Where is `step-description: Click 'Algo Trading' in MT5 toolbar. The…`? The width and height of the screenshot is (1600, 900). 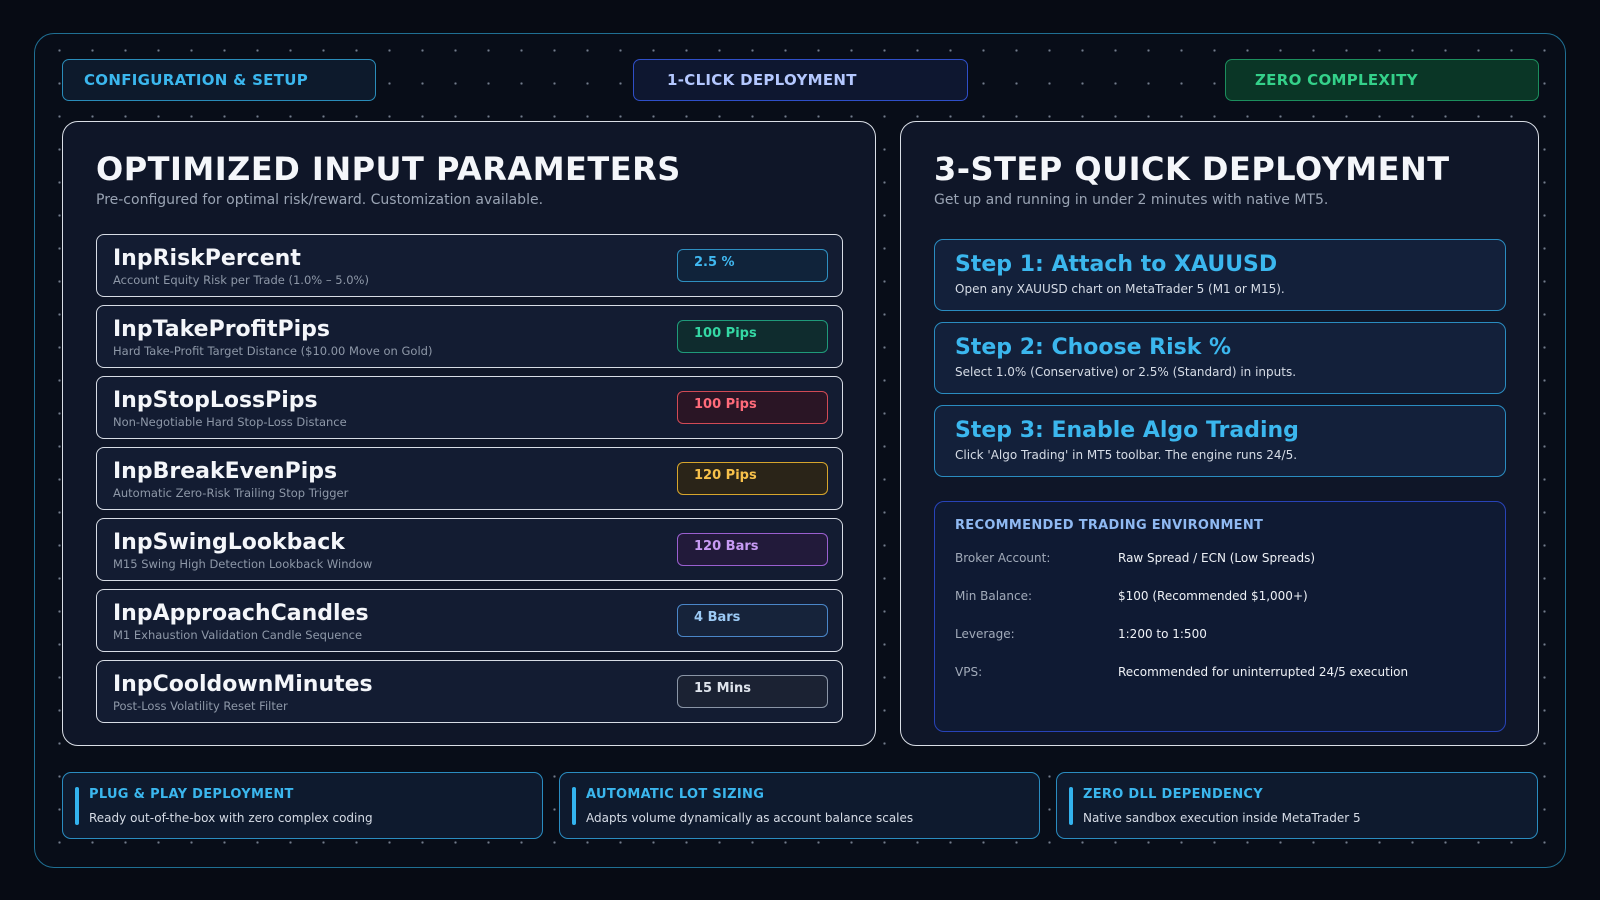
step-description: Click 'Algo Trading' in MT5 toolbar. The… is located at coordinates (1126, 455).